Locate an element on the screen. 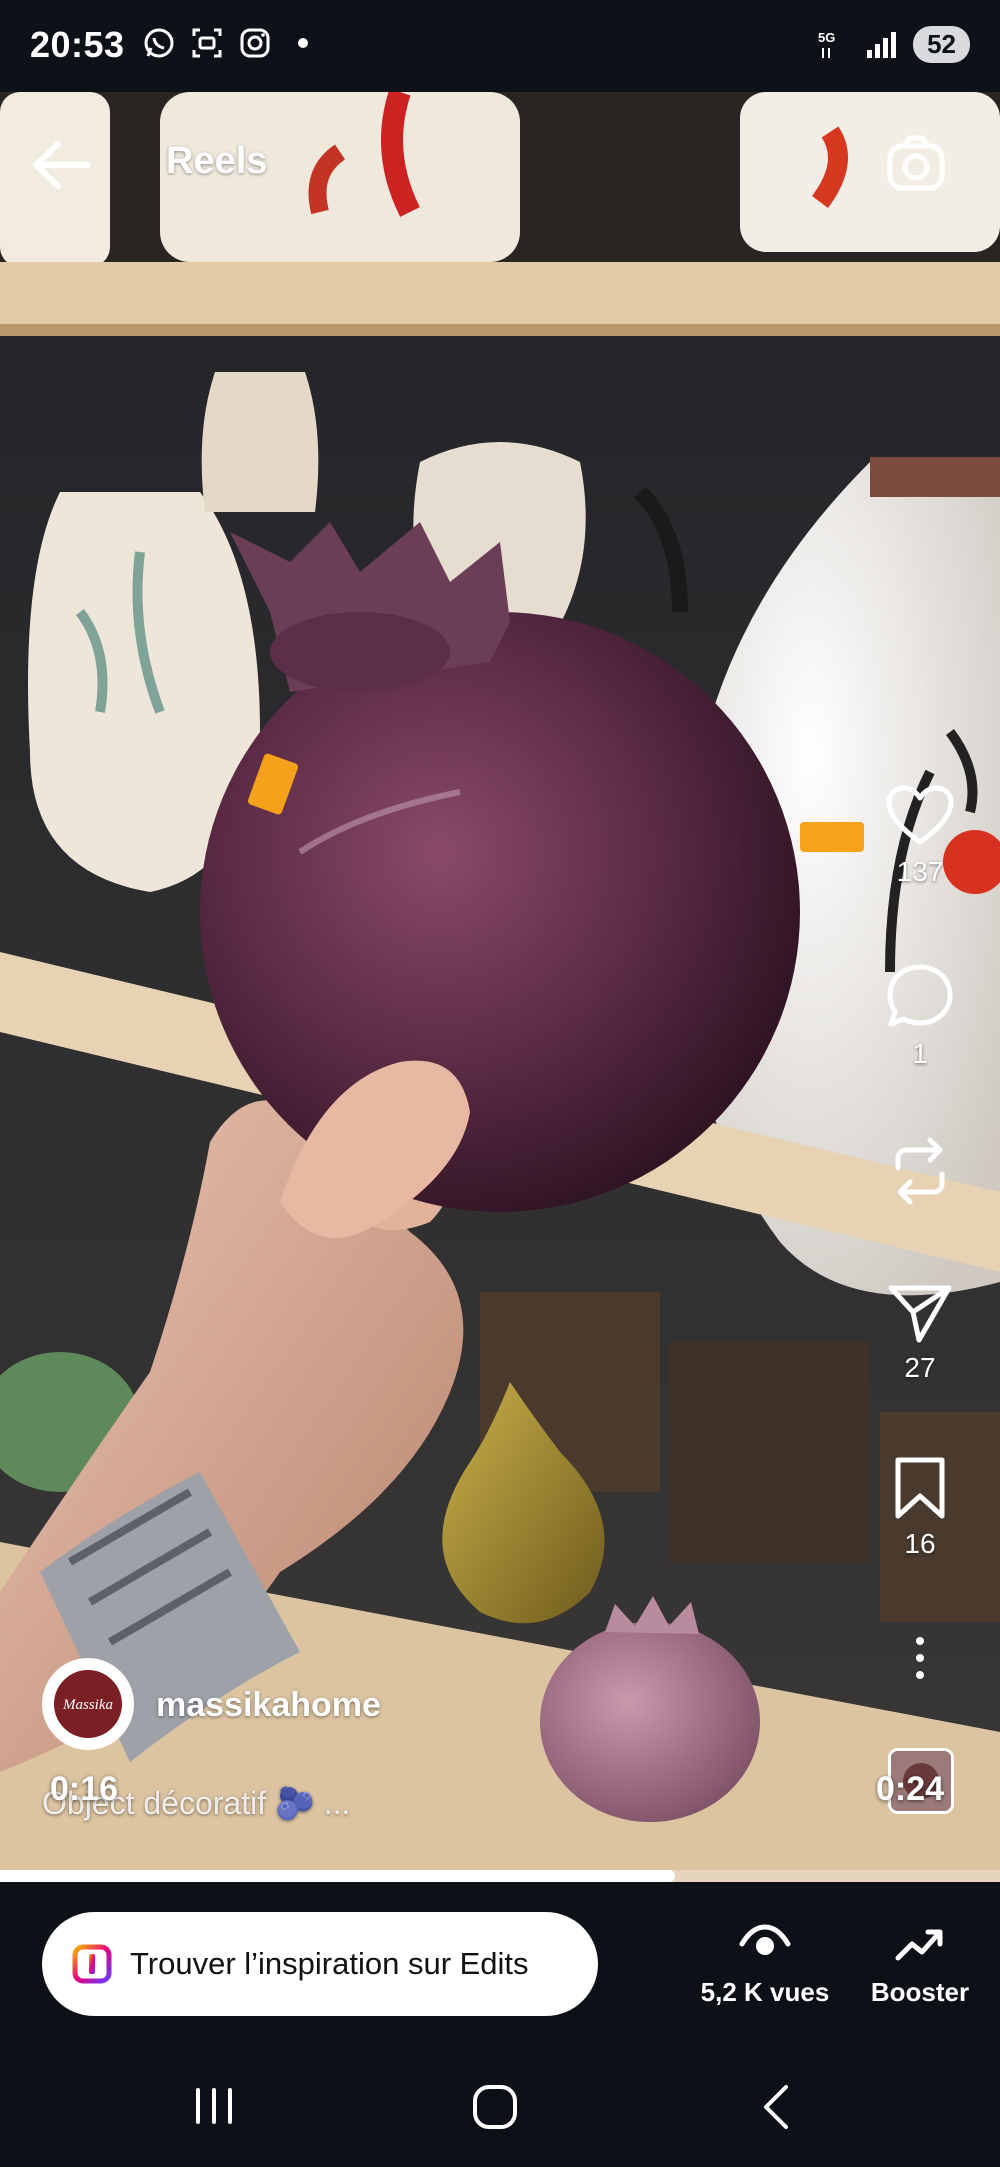  repost-action is located at coordinates (920, 1171).